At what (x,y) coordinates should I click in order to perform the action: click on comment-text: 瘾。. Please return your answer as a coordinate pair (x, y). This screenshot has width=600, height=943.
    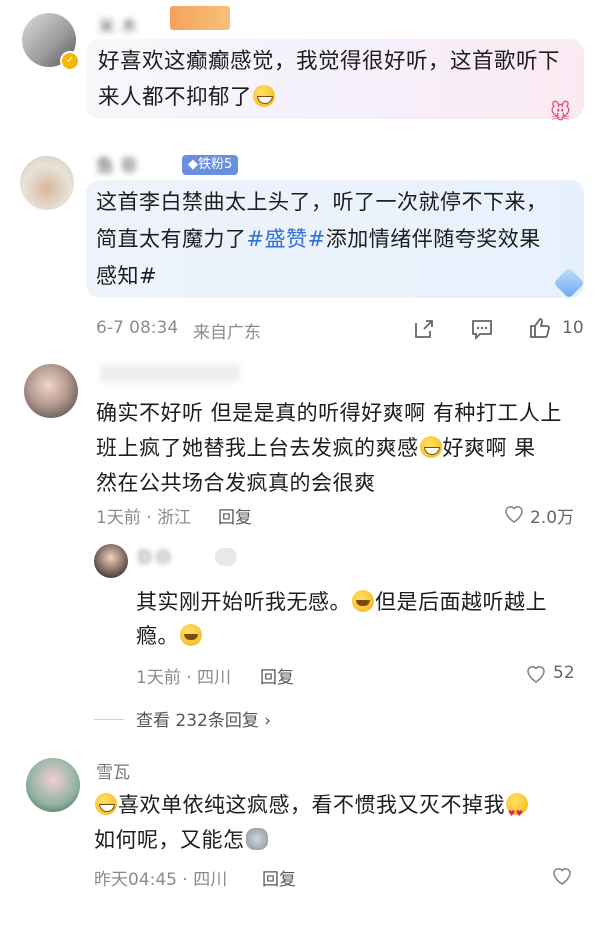
    Looking at the image, I should click on (169, 636).